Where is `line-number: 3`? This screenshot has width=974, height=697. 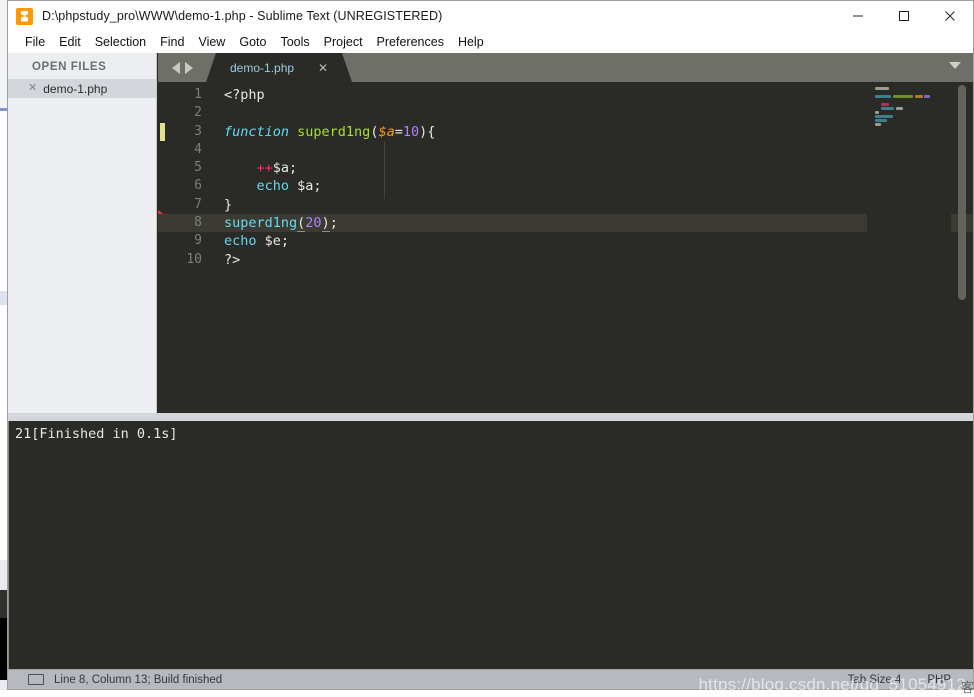
line-number: 3 is located at coordinates (198, 131).